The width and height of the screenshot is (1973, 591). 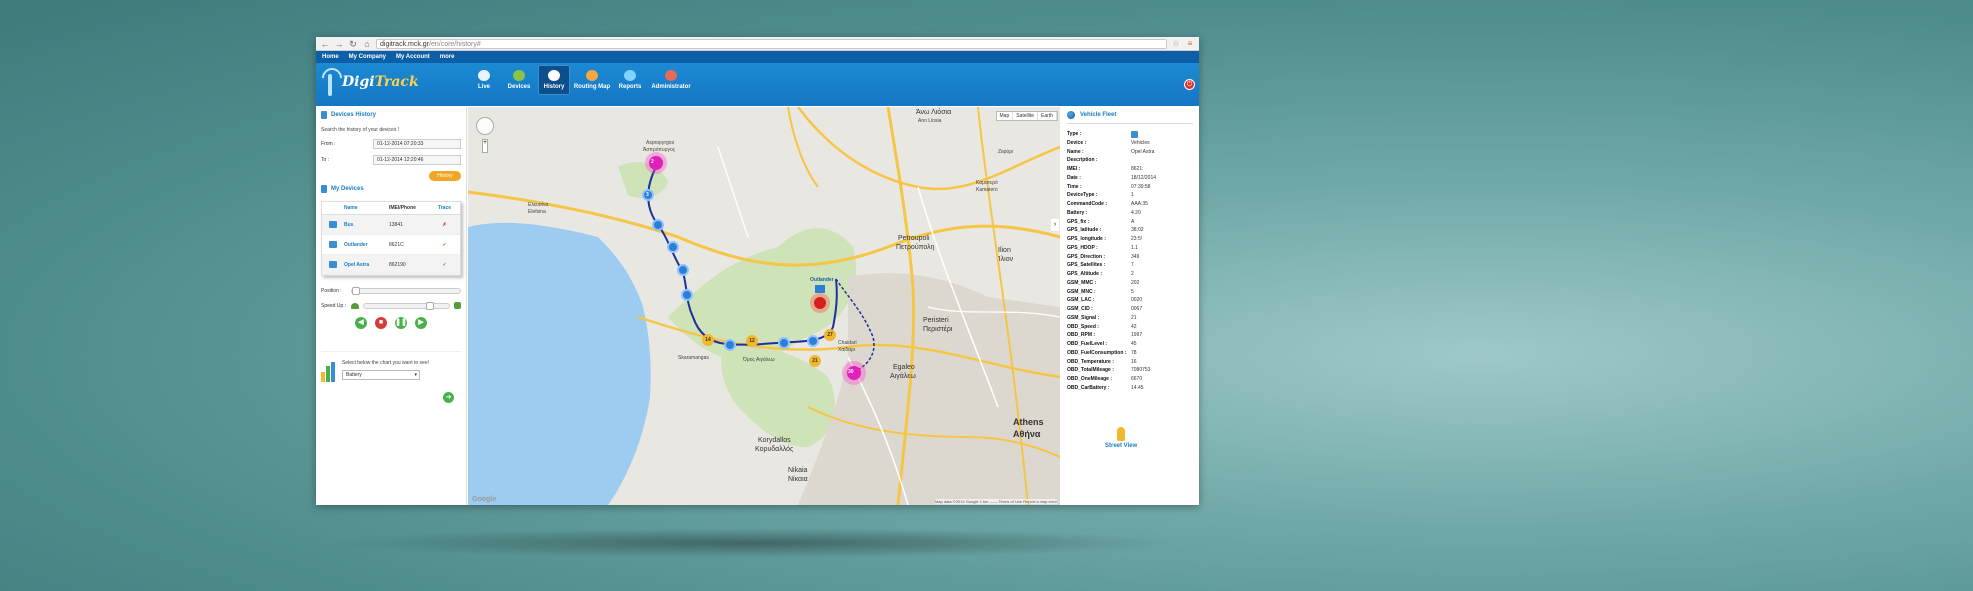 I want to click on table-row: Bus 13841 ✗, so click(x=391, y=225).